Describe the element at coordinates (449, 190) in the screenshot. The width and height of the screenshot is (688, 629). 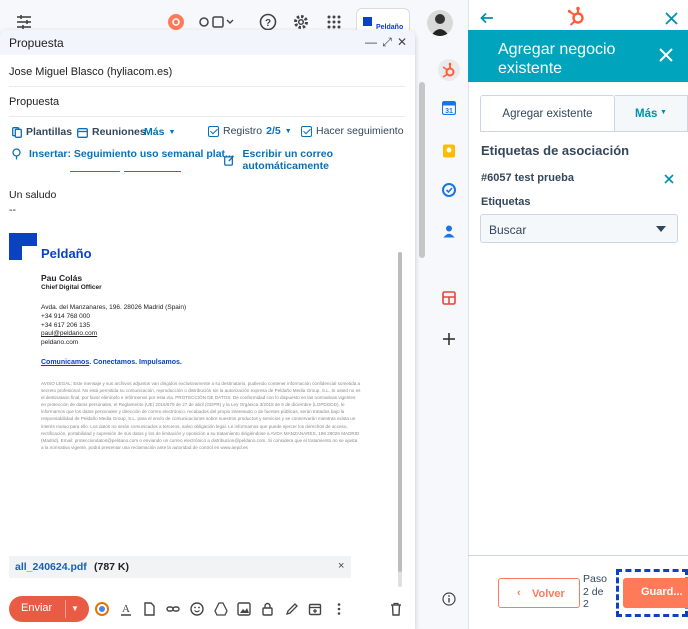
I see `tasks-app-icon` at that location.